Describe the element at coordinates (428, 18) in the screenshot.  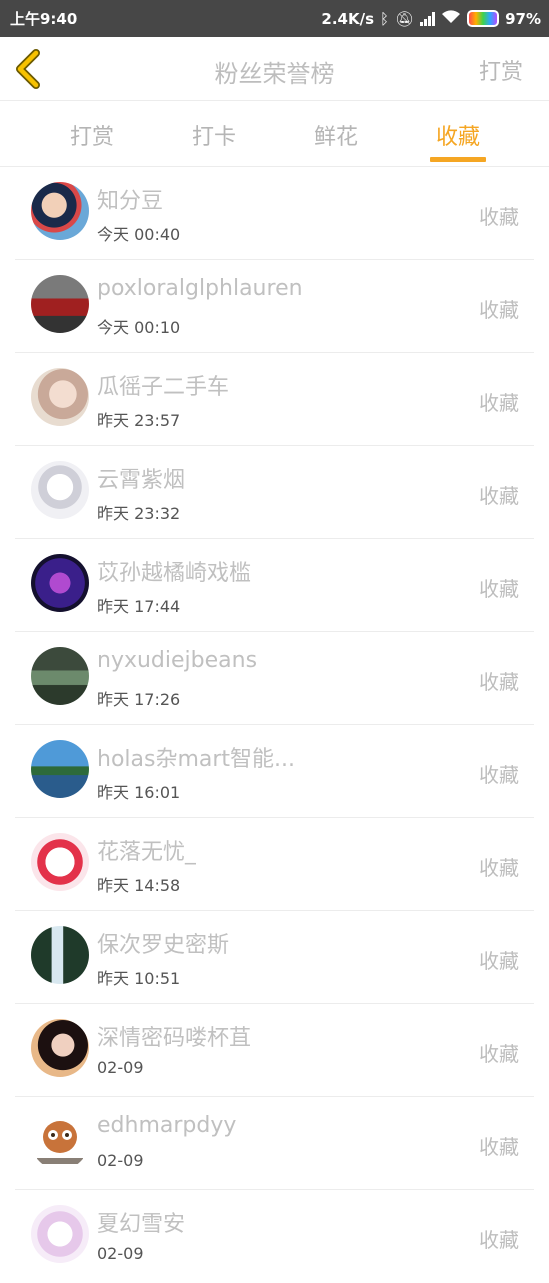
I see `signal-icon` at that location.